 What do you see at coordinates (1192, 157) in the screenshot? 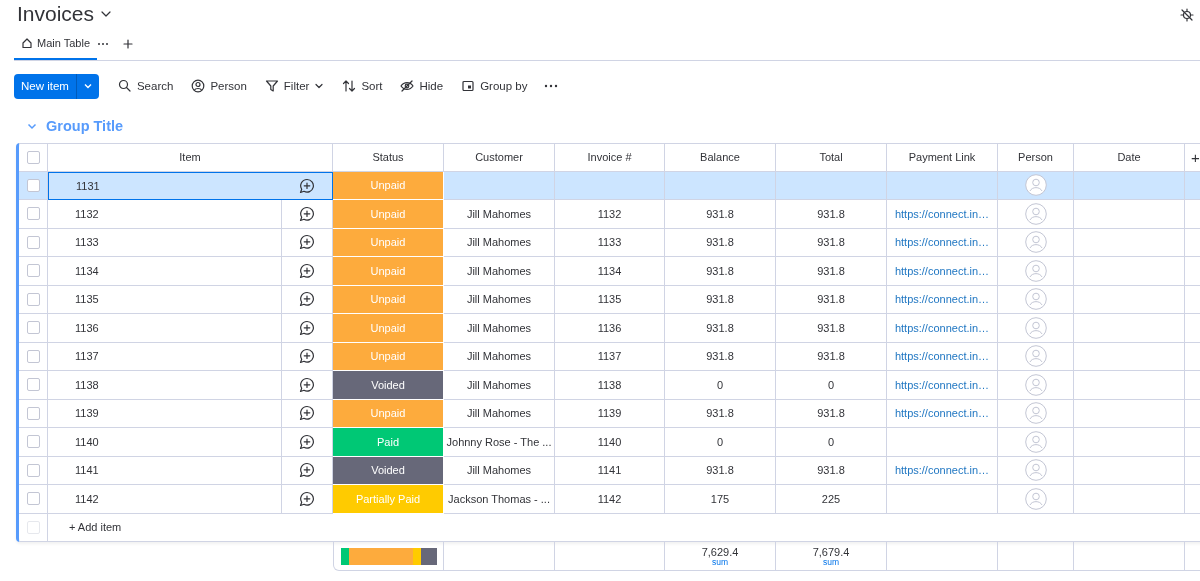
I see `add-column-button: +` at bounding box center [1192, 157].